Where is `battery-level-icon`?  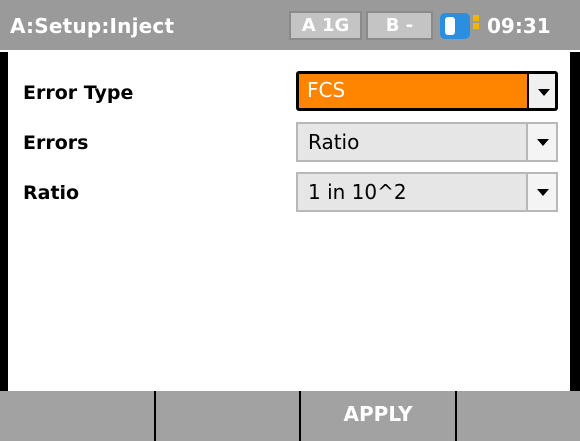
battery-level-icon is located at coordinates (476, 26).